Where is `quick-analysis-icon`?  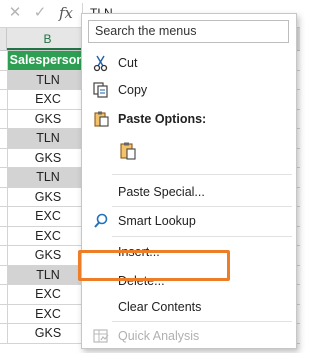
quick-analysis-icon is located at coordinates (101, 336).